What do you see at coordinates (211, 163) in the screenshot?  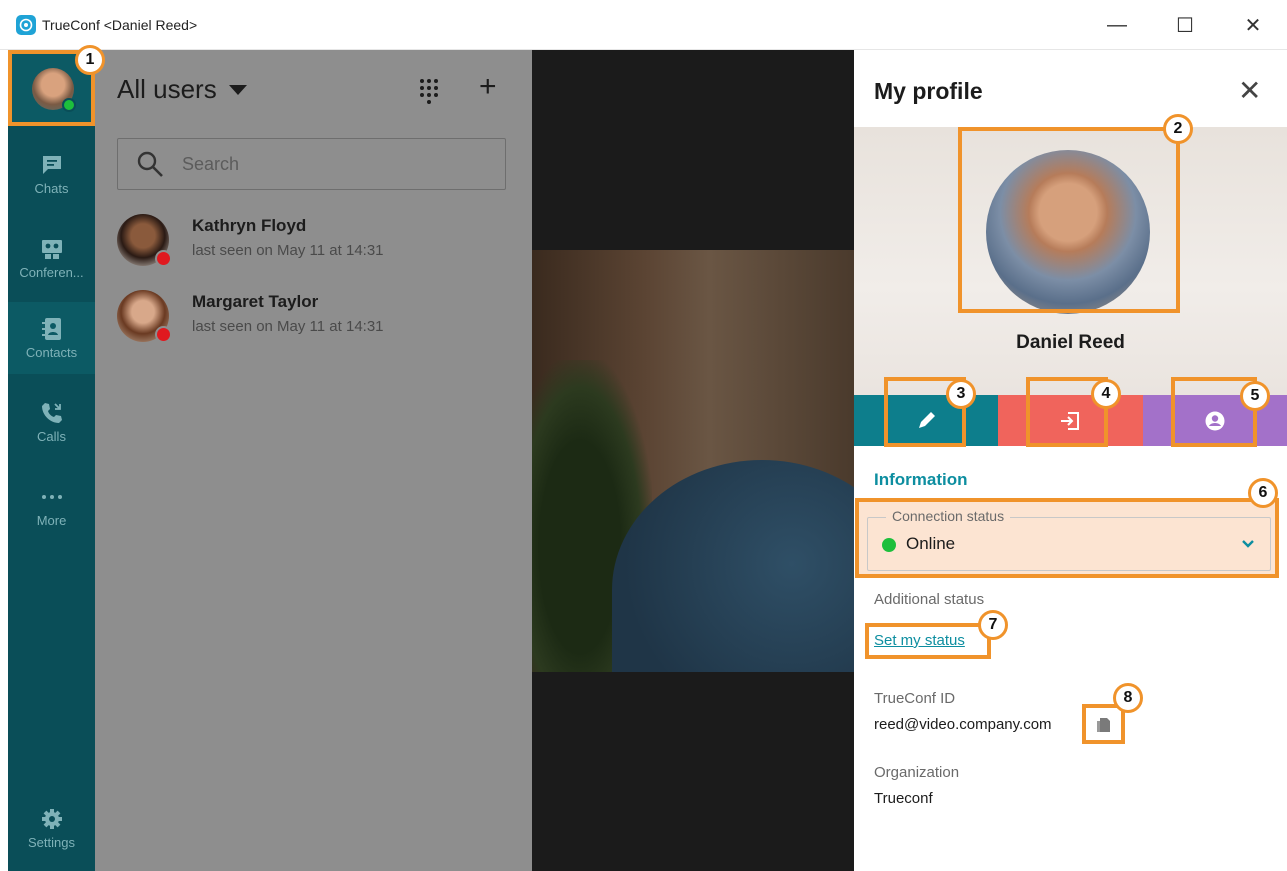 I see `search-placeholder: Search` at bounding box center [211, 163].